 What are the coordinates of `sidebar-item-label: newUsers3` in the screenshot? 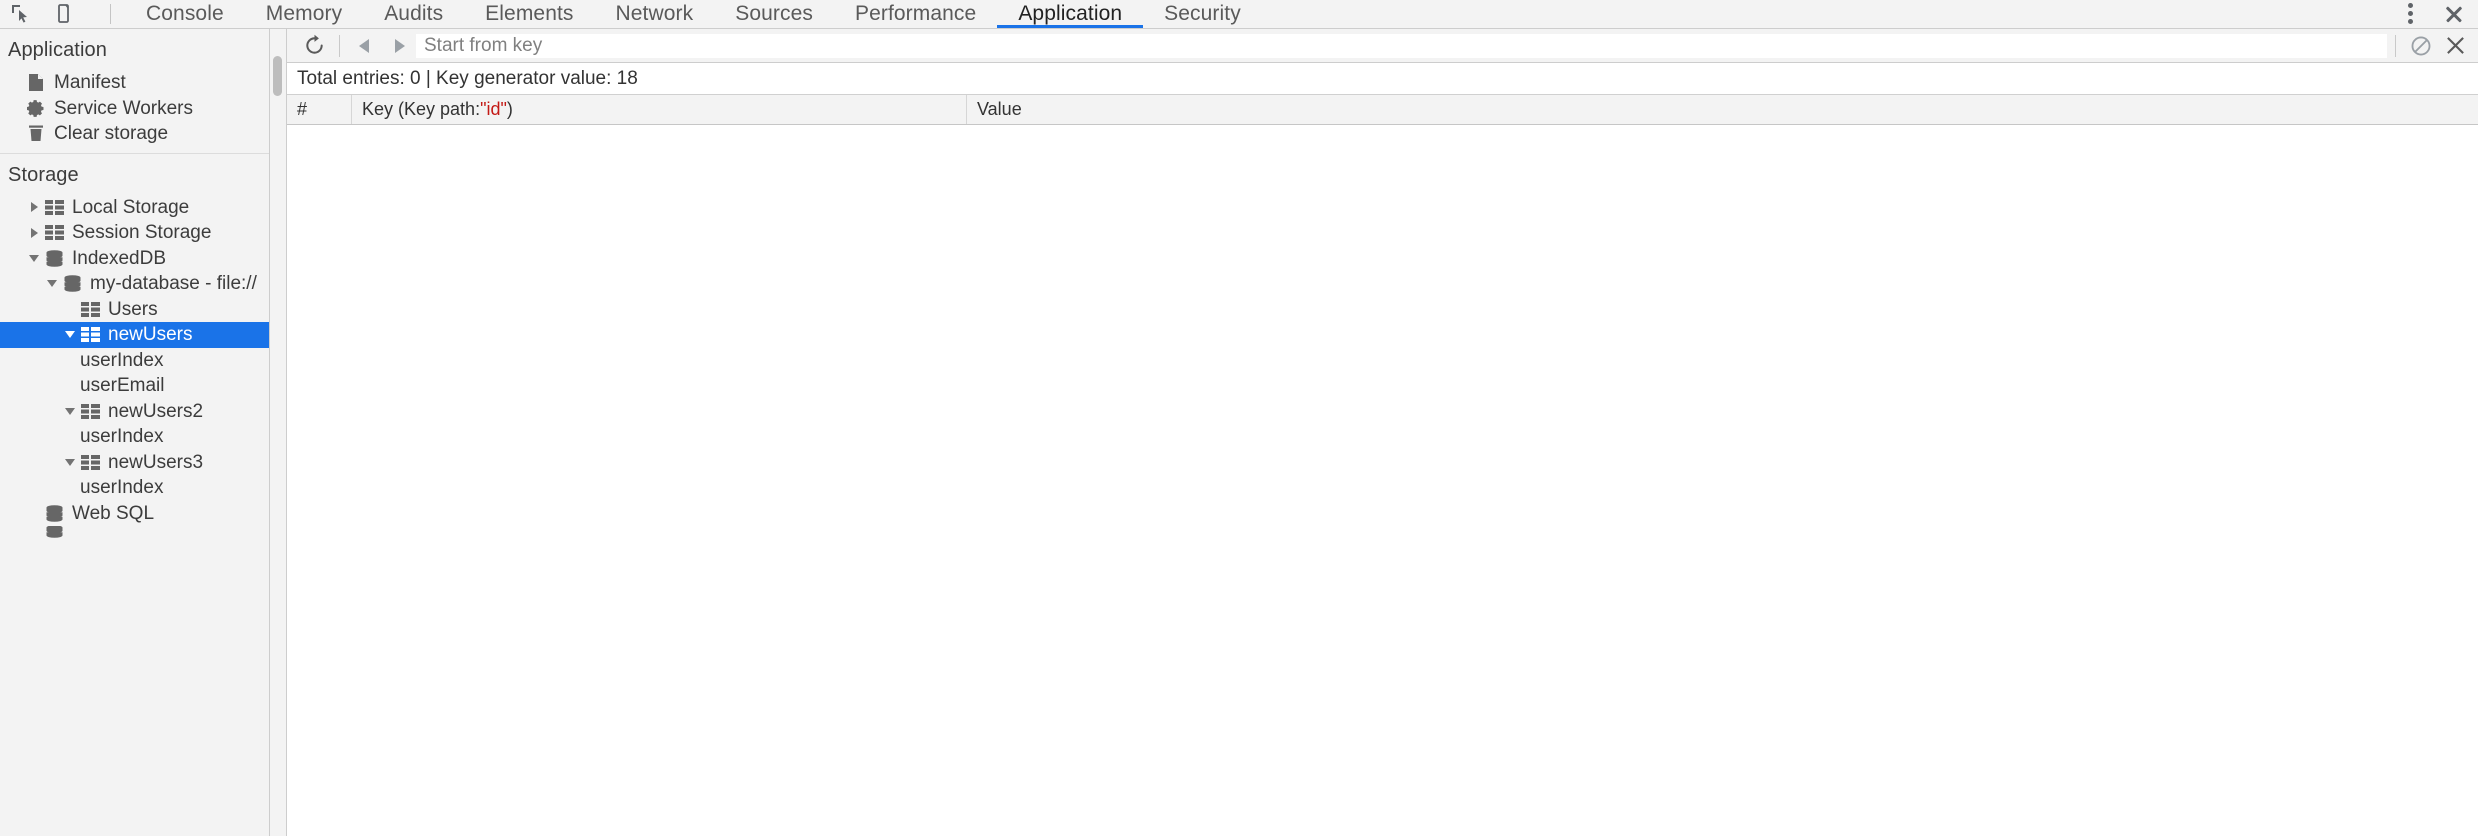 It's located at (156, 462).